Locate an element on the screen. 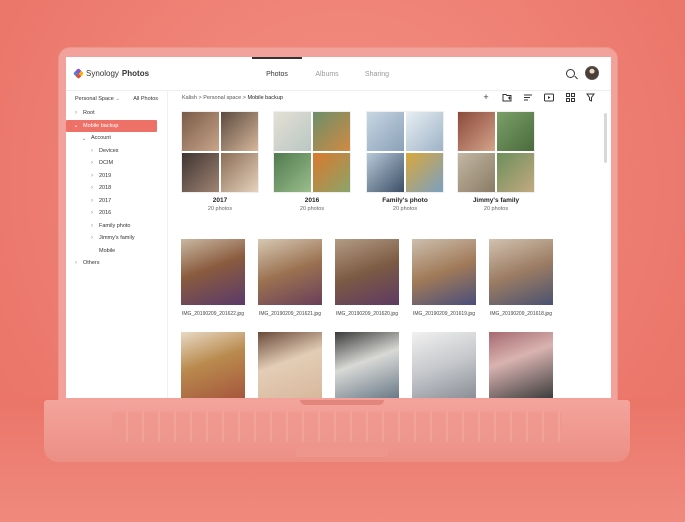  tree-item: Mobile is located at coordinates (116, 251).